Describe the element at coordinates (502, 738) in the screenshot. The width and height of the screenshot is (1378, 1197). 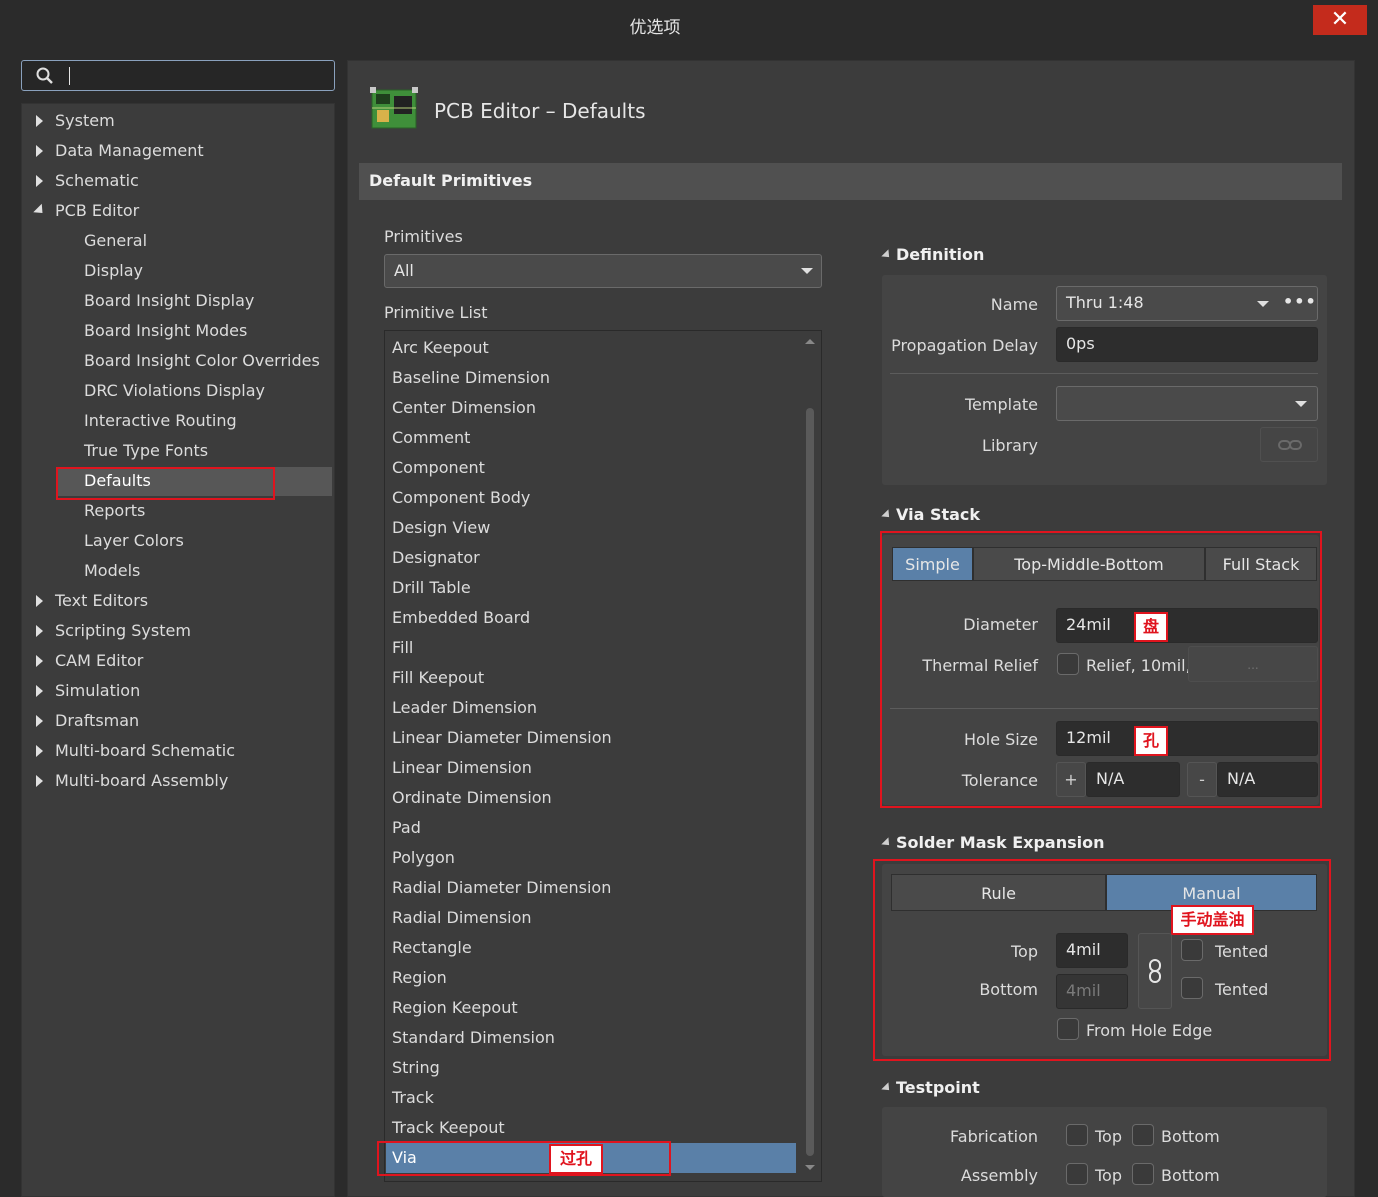
I see `list-item: Linear Diameter Dimension` at that location.